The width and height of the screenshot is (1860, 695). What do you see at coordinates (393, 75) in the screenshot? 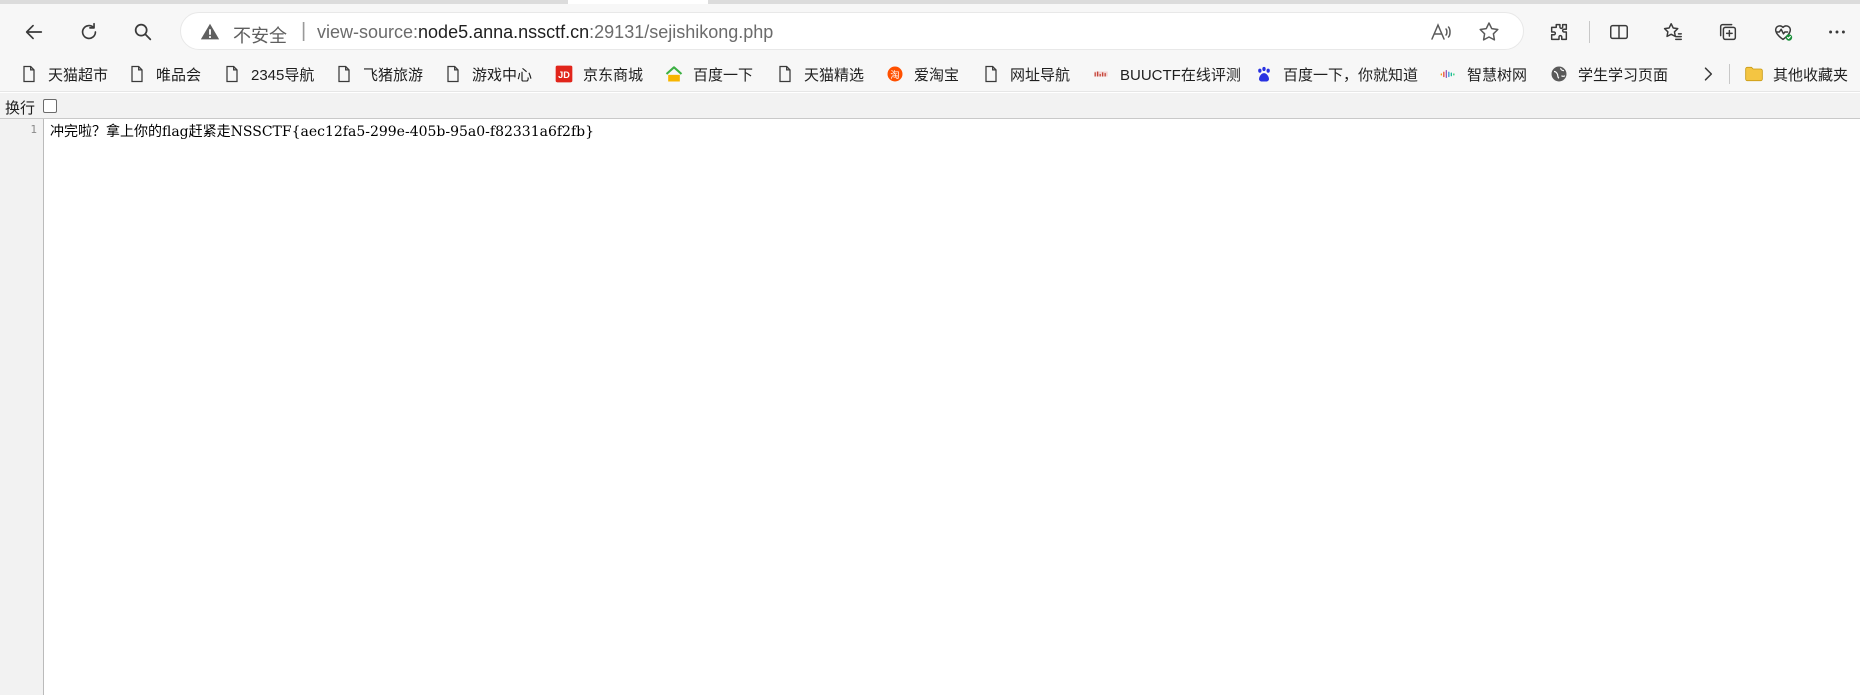
I see `bookmark-label: 飞猪旅游` at bounding box center [393, 75].